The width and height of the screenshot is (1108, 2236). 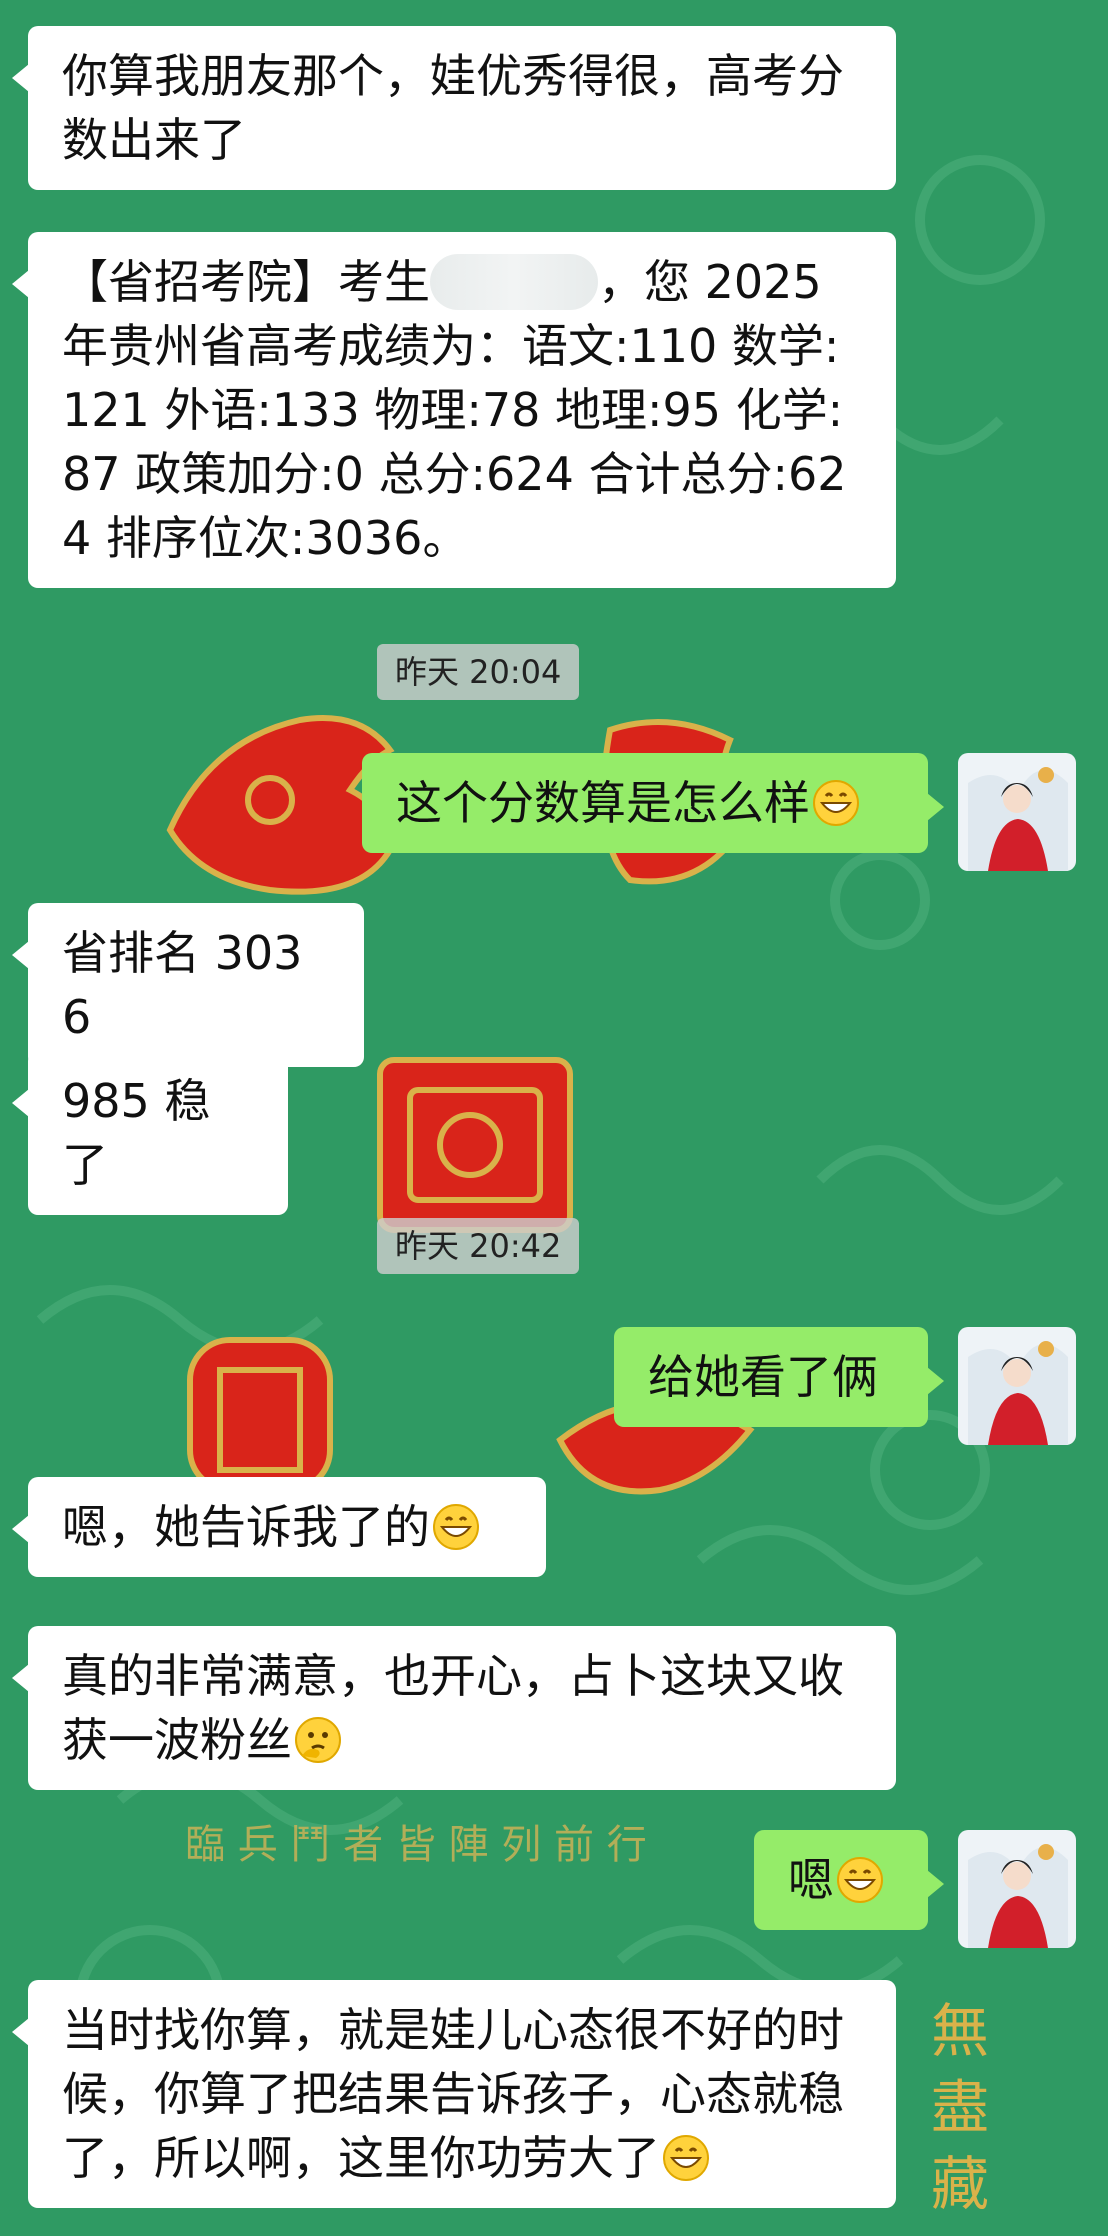 I want to click on outgoing-message: 这个分数算是怎么样, so click(x=653, y=803).